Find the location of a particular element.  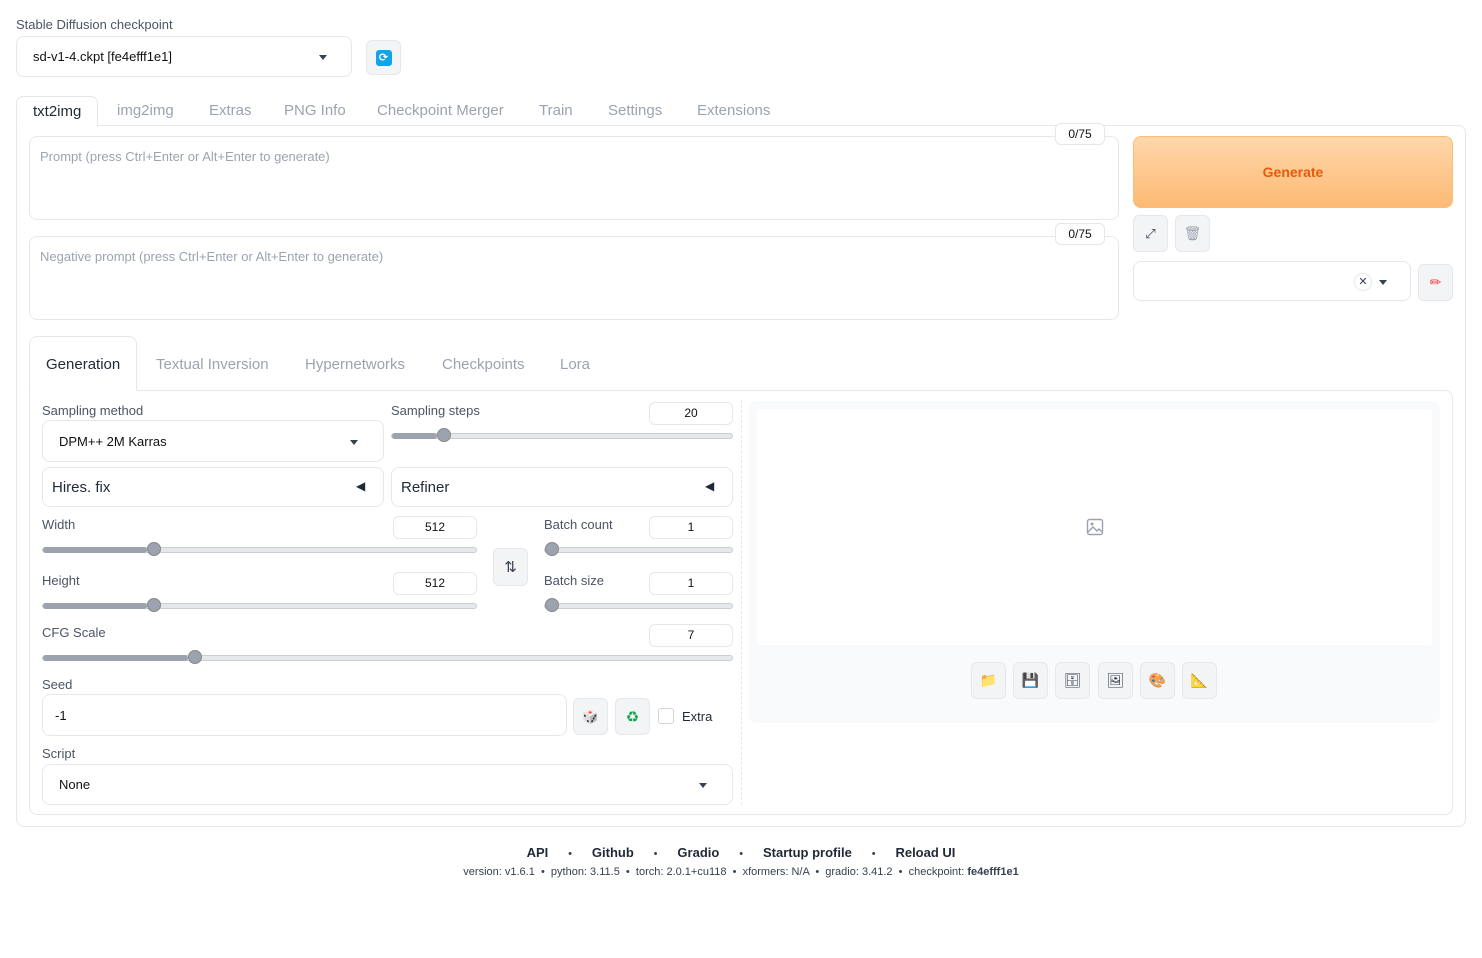

palette-icon: 🎨 is located at coordinates (1157, 680).